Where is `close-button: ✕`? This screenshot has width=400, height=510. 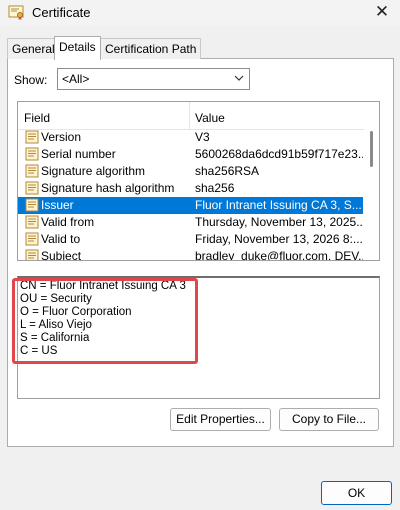
close-button: ✕ is located at coordinates (382, 12).